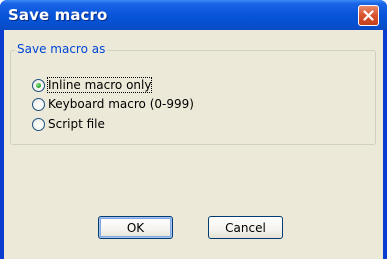  I want to click on radio-button-selected-icon, so click(38, 85).